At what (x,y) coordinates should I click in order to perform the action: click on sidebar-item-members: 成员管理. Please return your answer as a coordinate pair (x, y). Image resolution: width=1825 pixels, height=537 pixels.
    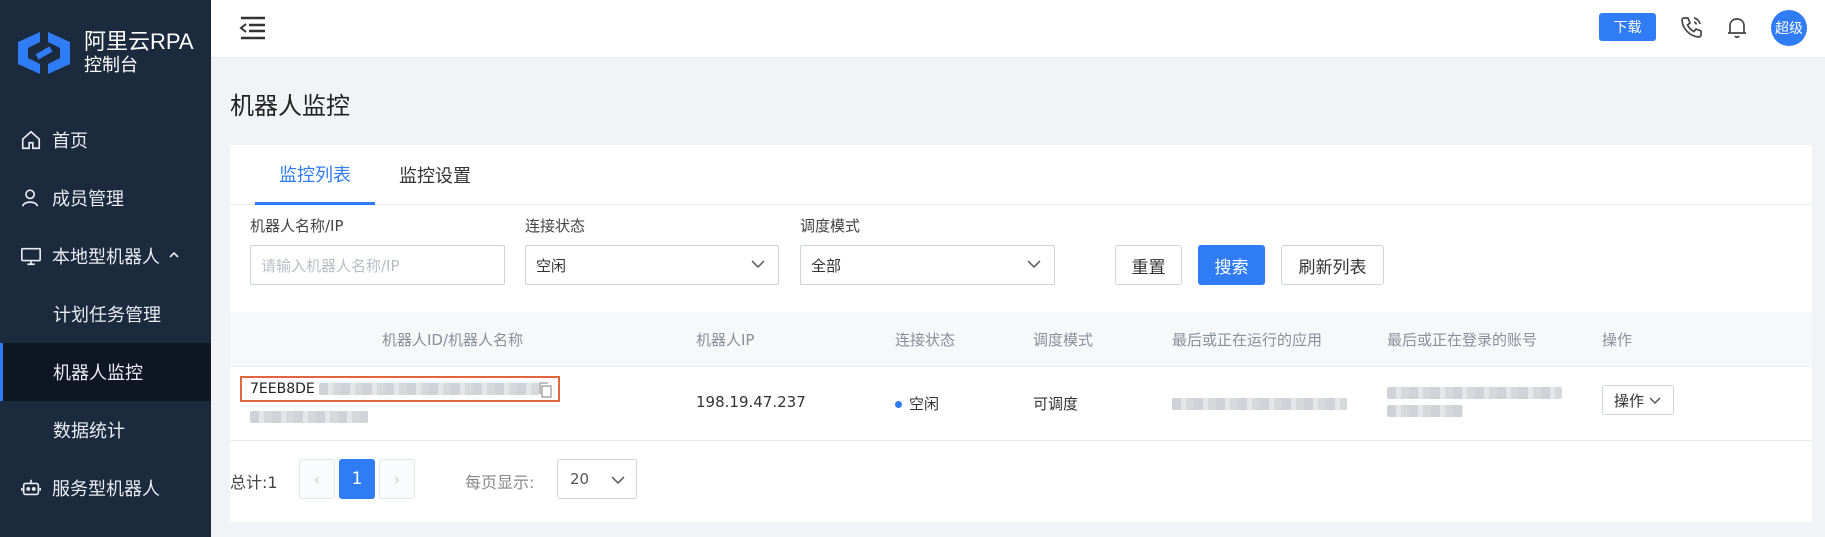
    Looking at the image, I should click on (105, 198).